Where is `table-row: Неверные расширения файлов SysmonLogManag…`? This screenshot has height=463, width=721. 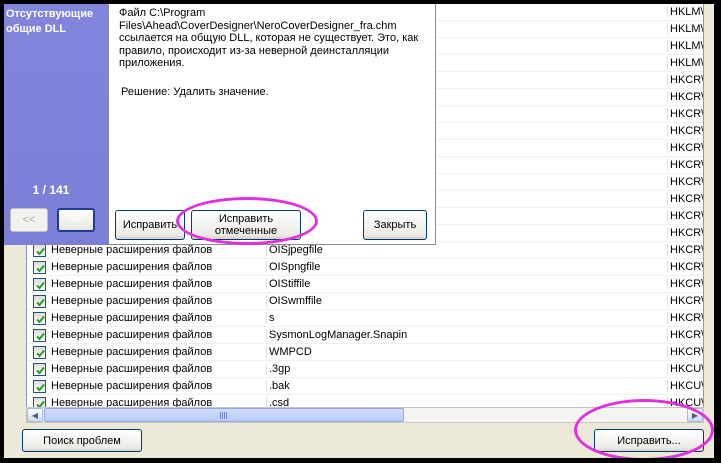
table-row: Неверные расширения файлов SysmonLogManag… is located at coordinates (365, 335).